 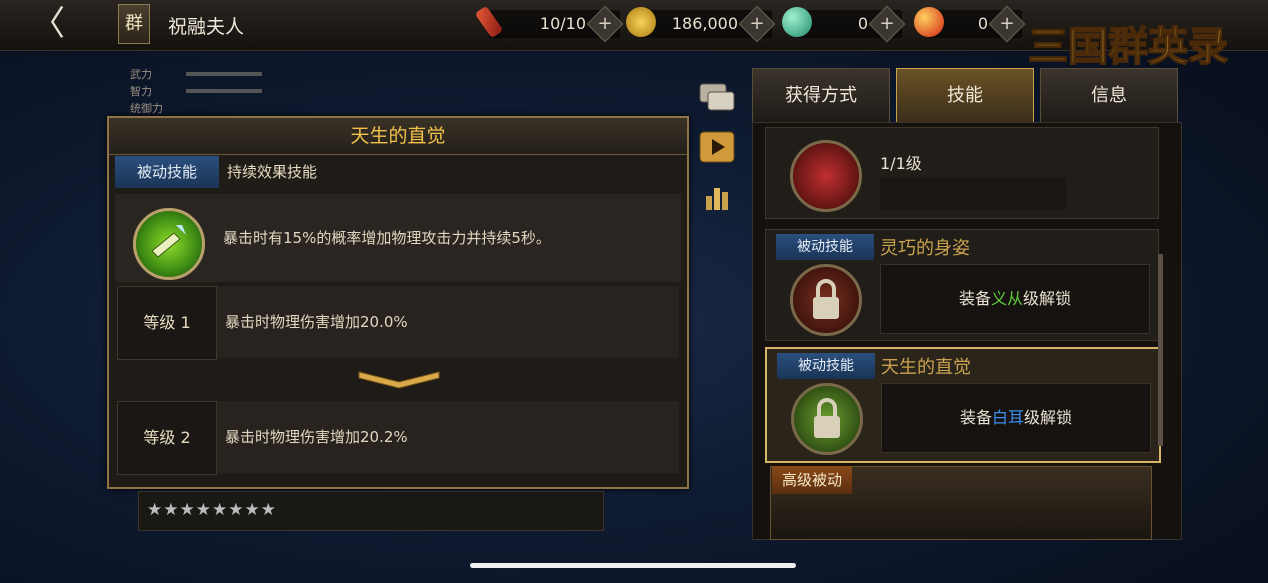 What do you see at coordinates (633, 565) in the screenshot?
I see `home-indicator` at bounding box center [633, 565].